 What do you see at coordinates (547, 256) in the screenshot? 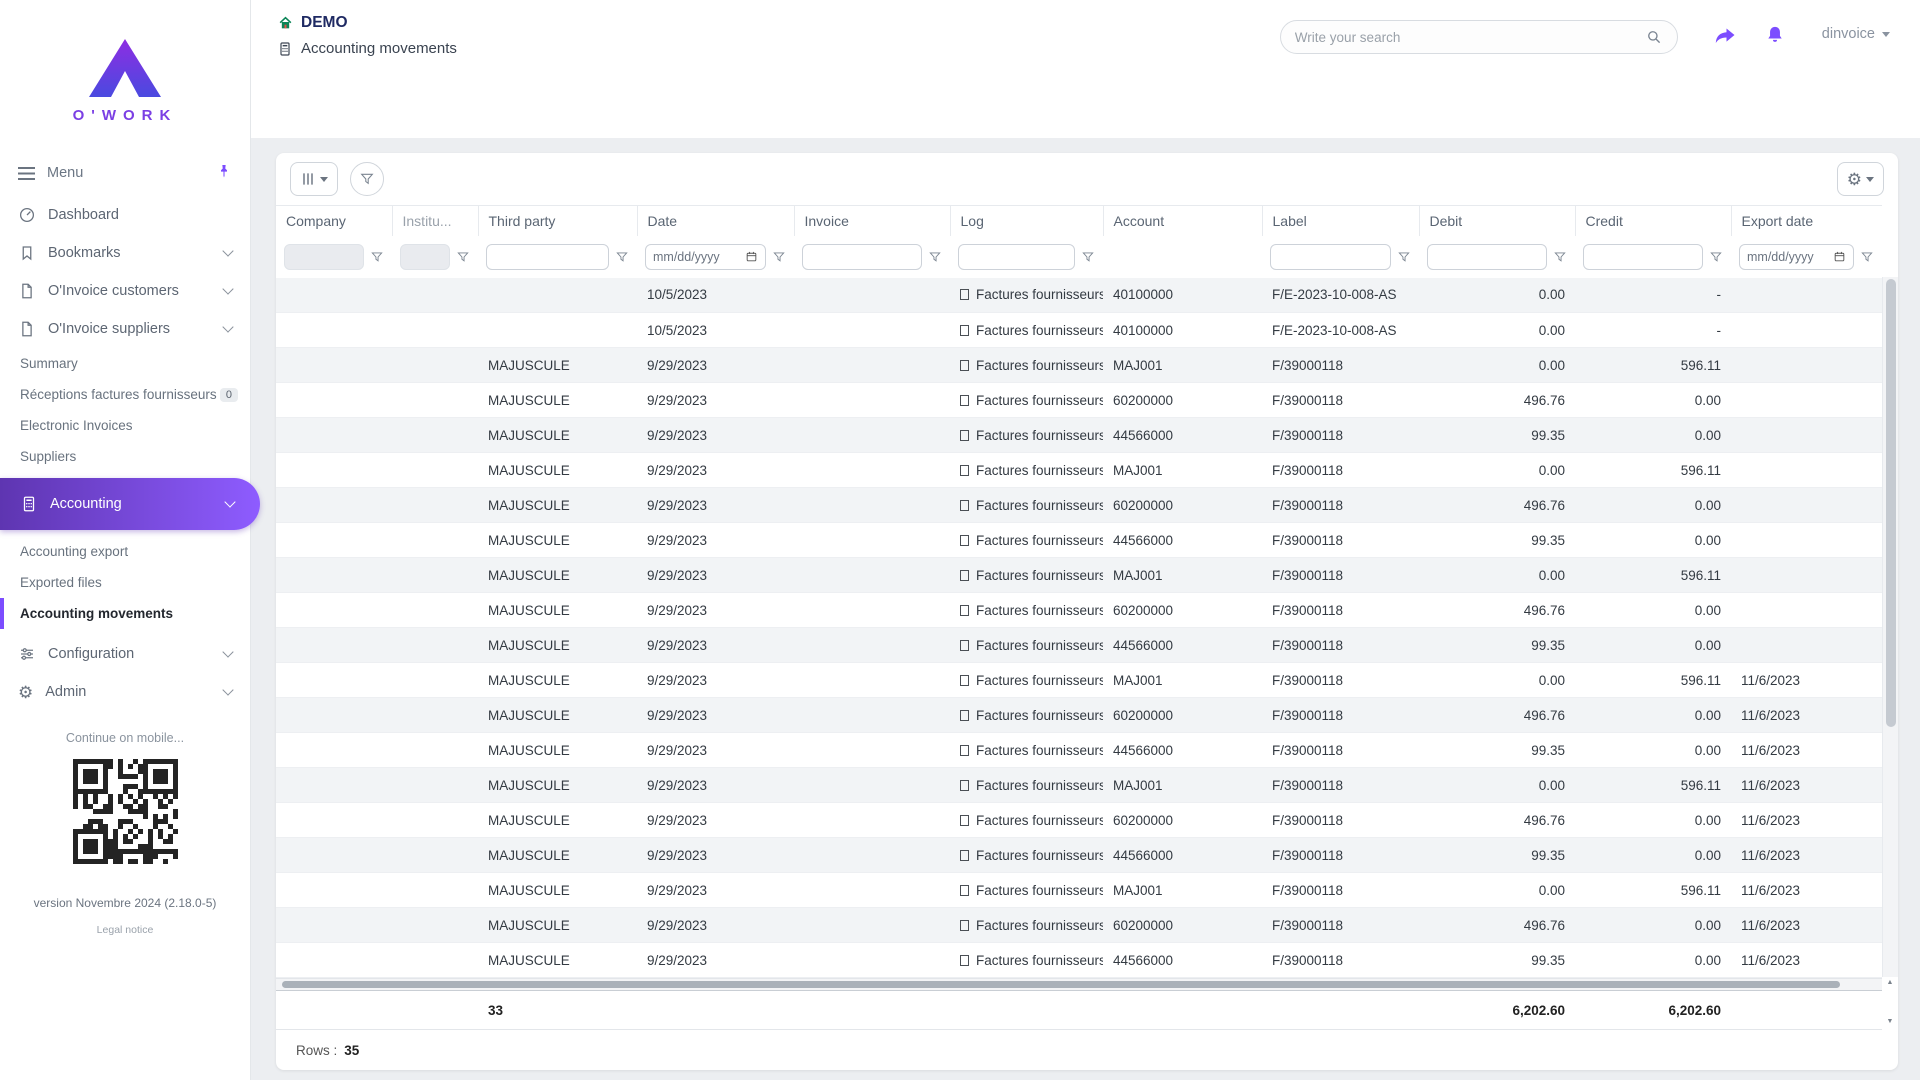
I see `filter-third-party-input` at bounding box center [547, 256].